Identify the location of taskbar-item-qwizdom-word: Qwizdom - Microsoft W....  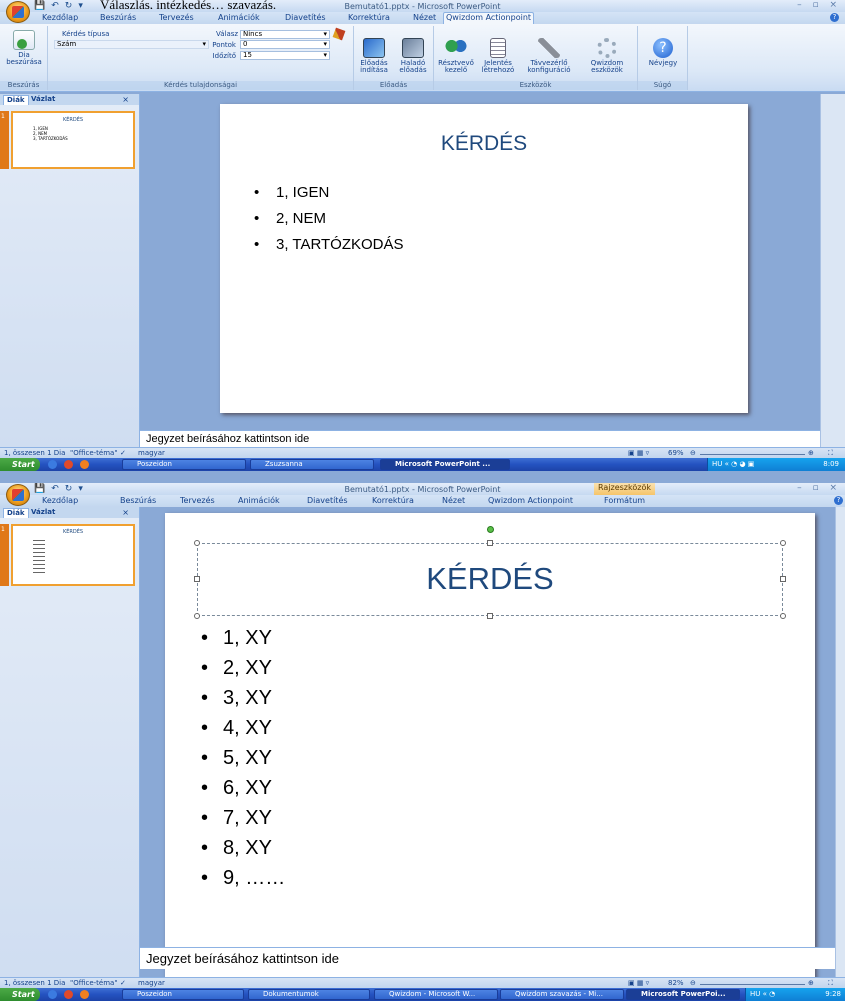
(436, 994).